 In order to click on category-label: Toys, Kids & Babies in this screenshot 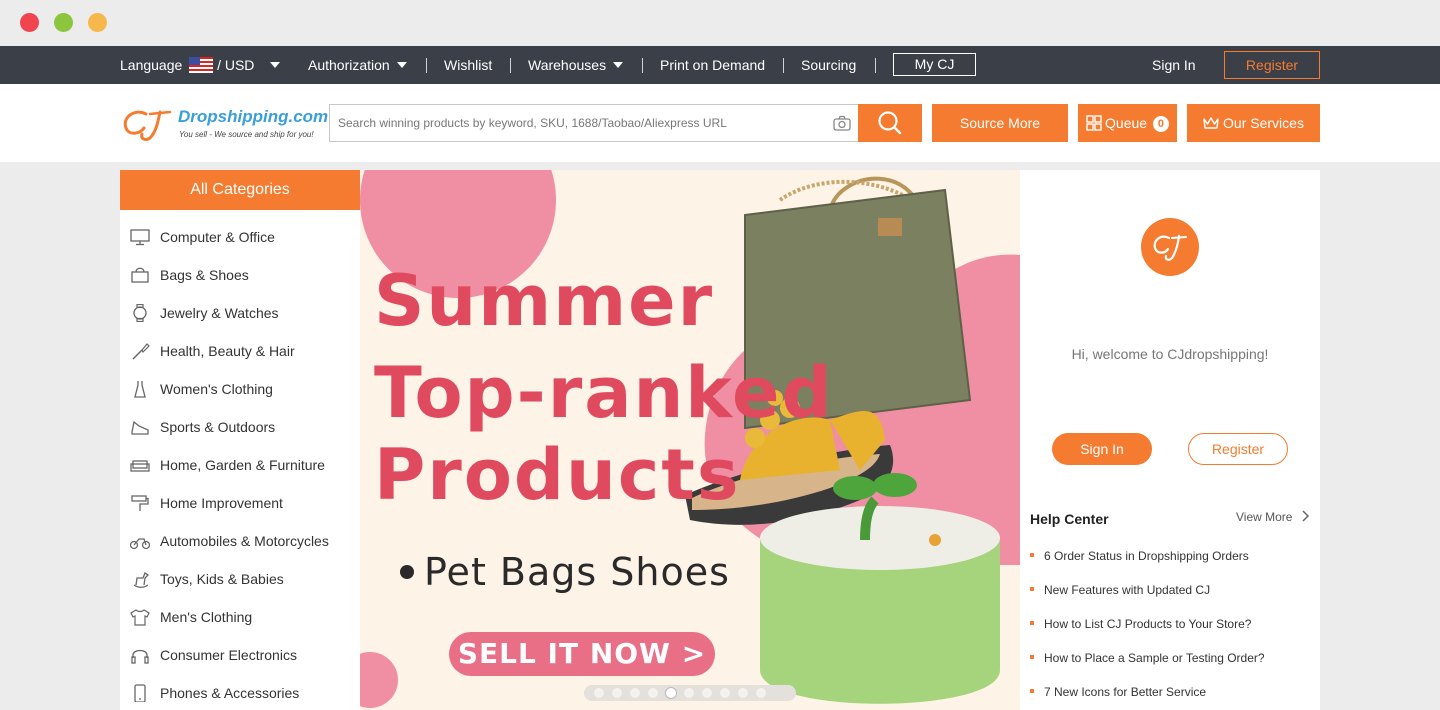, I will do `click(222, 579)`.